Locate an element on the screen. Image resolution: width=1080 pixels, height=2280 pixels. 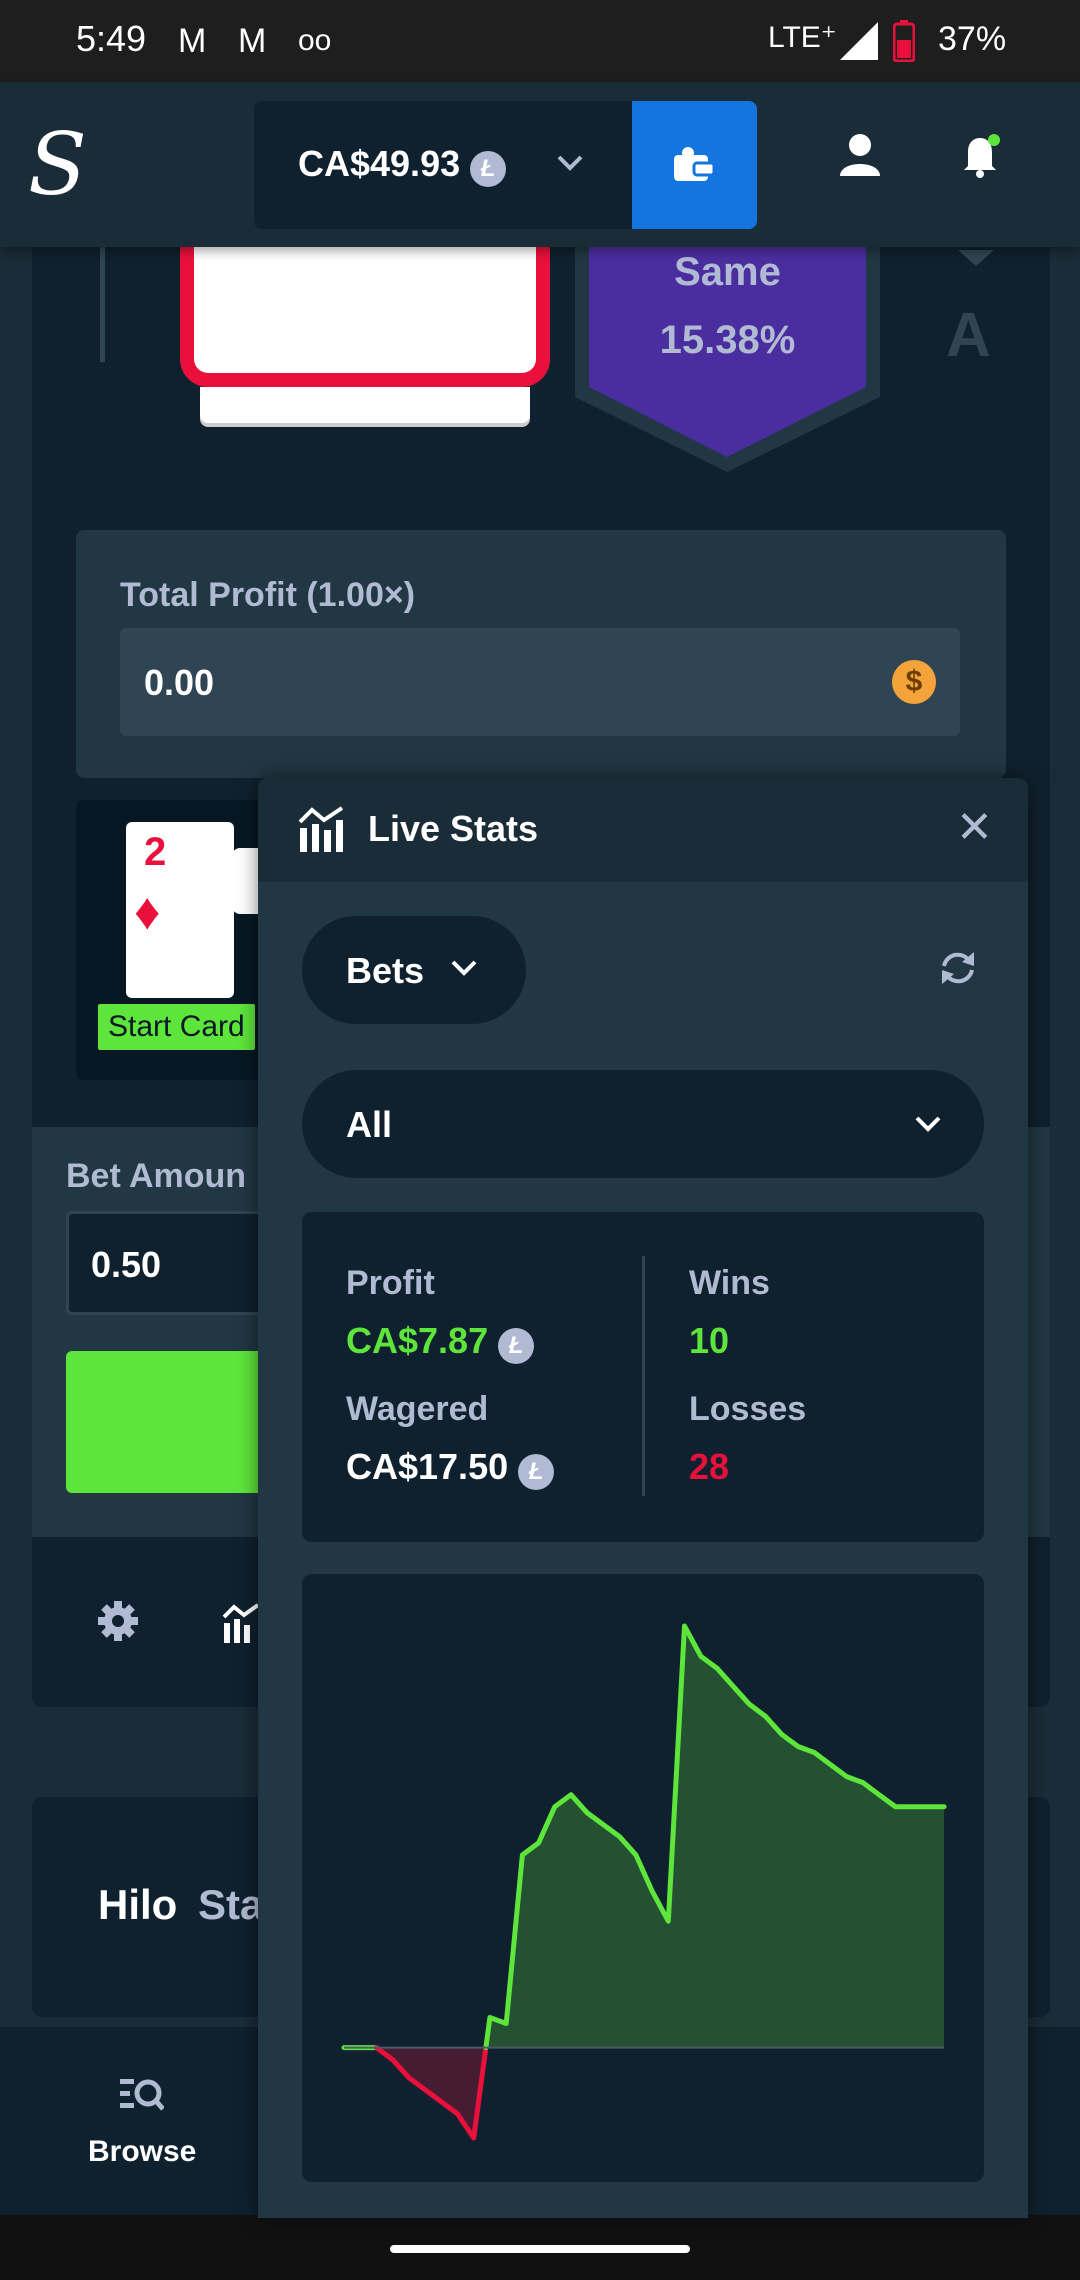
bet-amount-label: Bet Amoun is located at coordinates (156, 1176).